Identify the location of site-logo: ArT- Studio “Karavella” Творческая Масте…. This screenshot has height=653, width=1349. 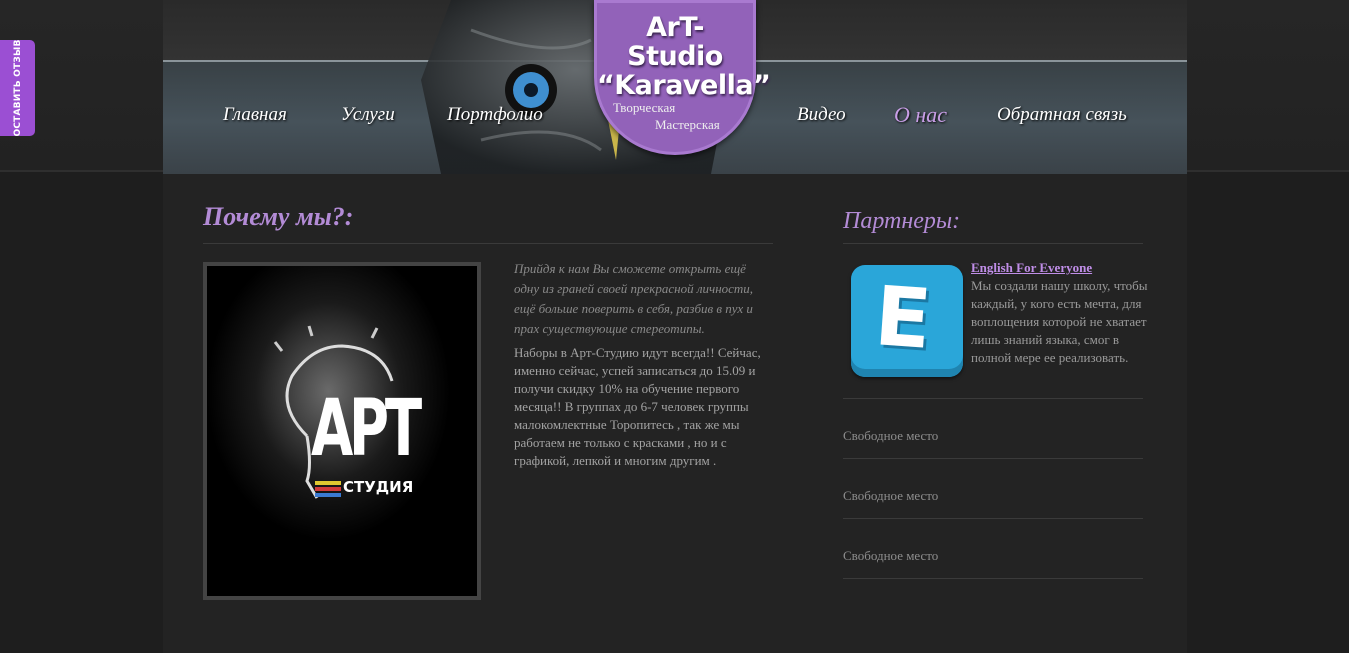
(682, 77).